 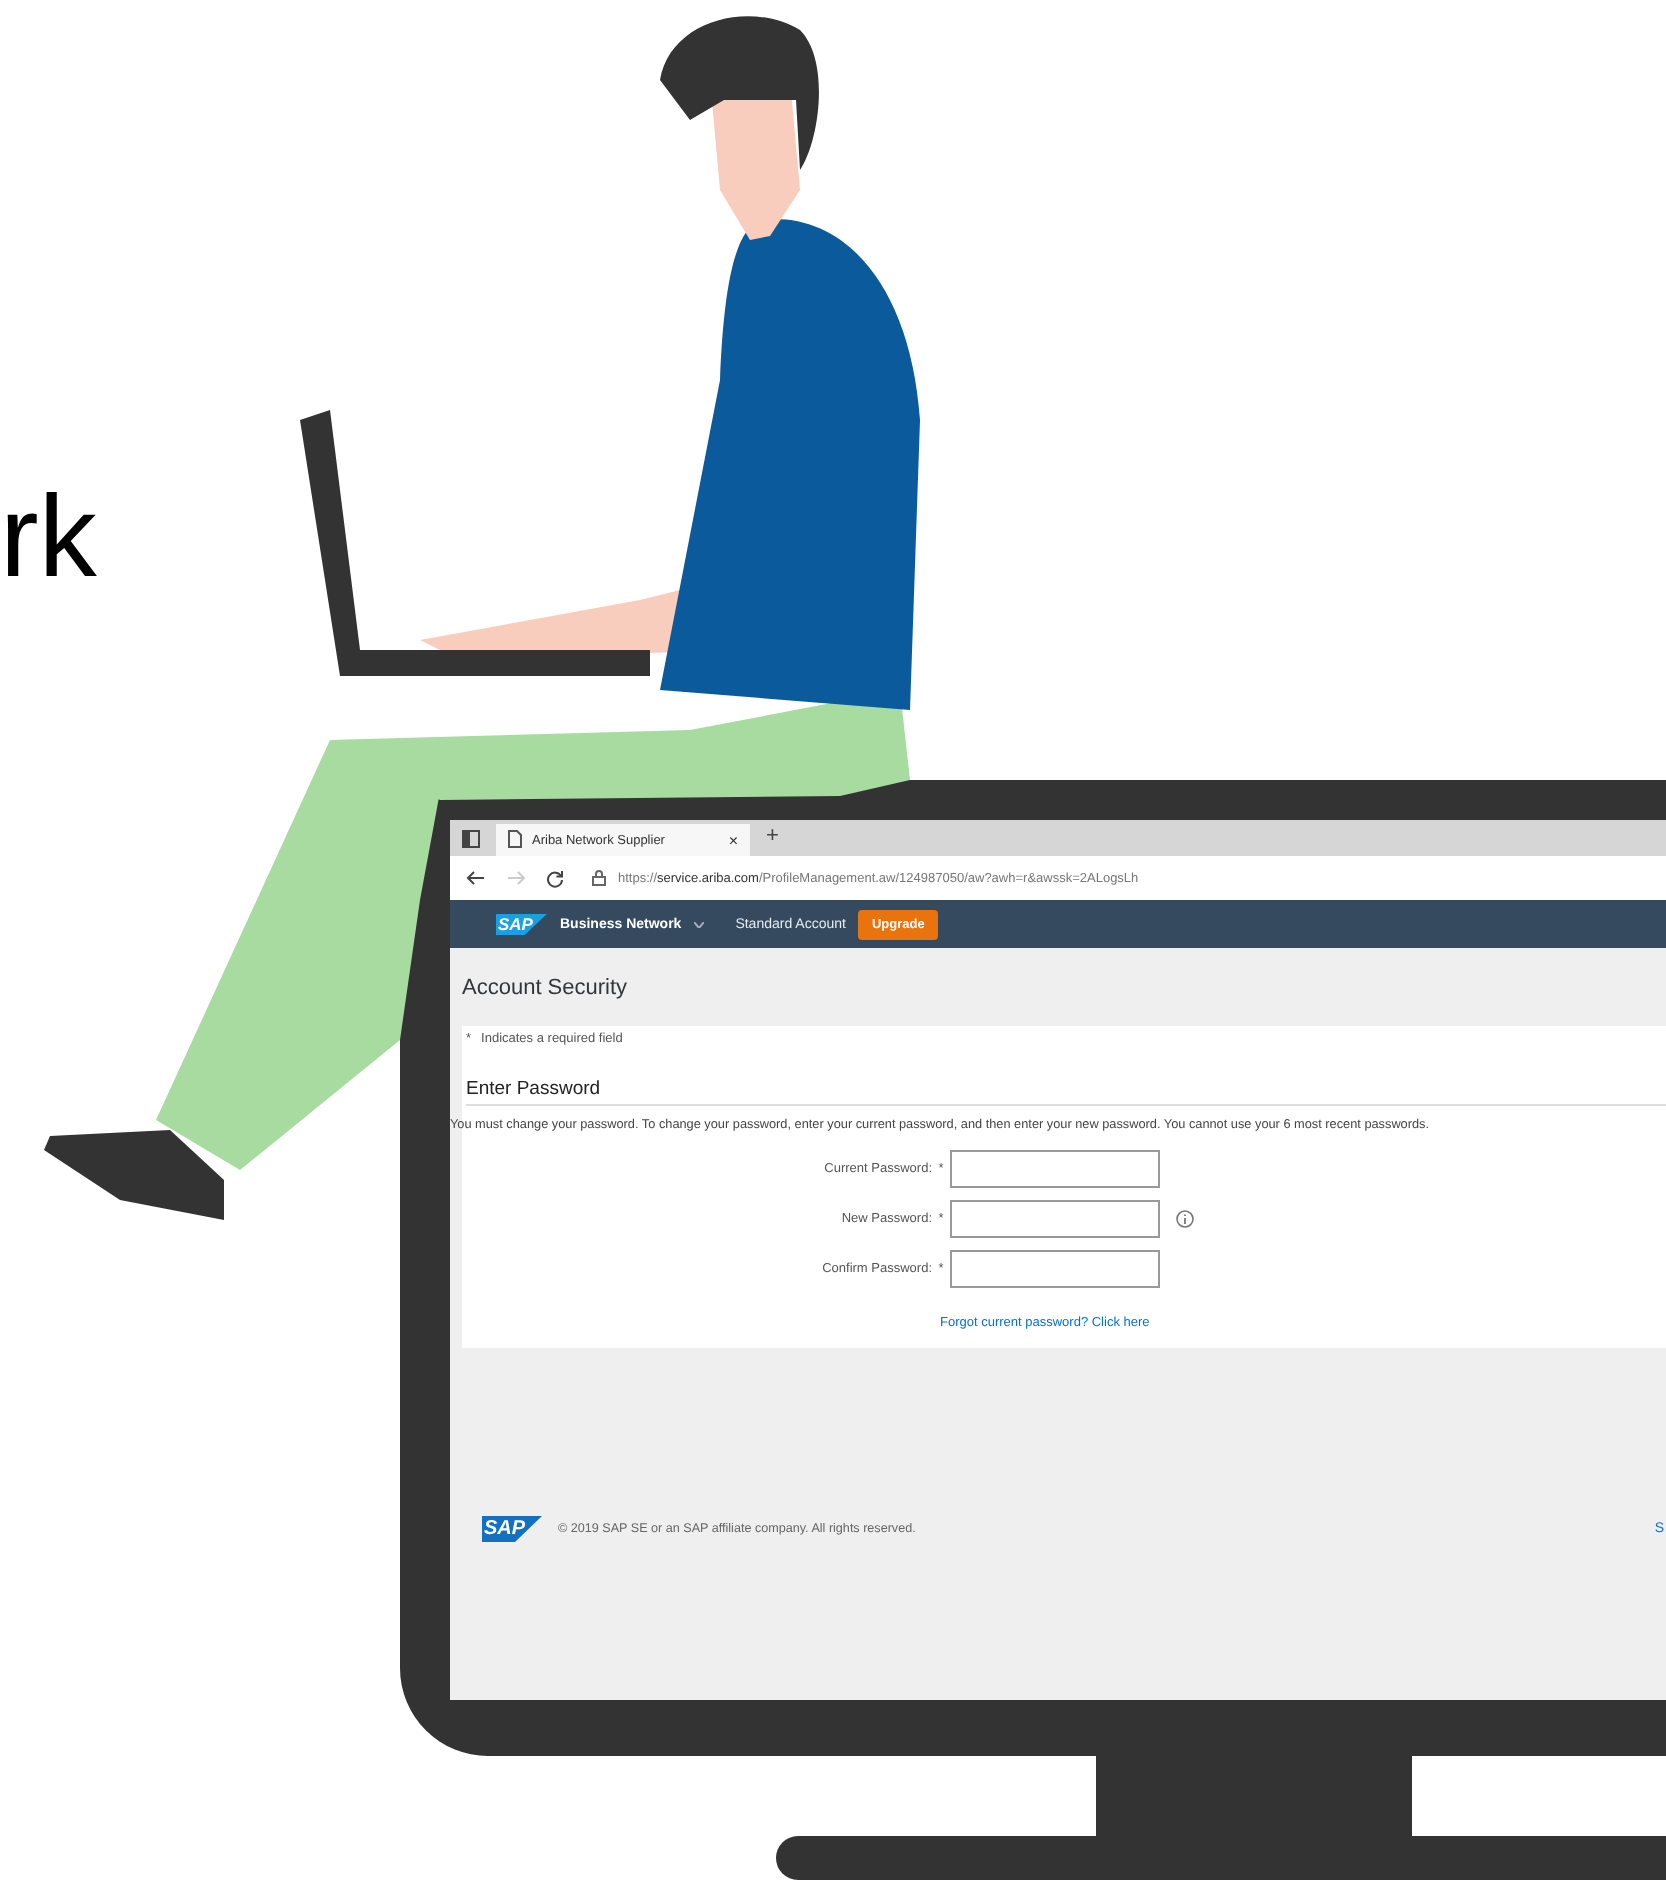 What do you see at coordinates (48, 538) in the screenshot?
I see `headline: rk` at bounding box center [48, 538].